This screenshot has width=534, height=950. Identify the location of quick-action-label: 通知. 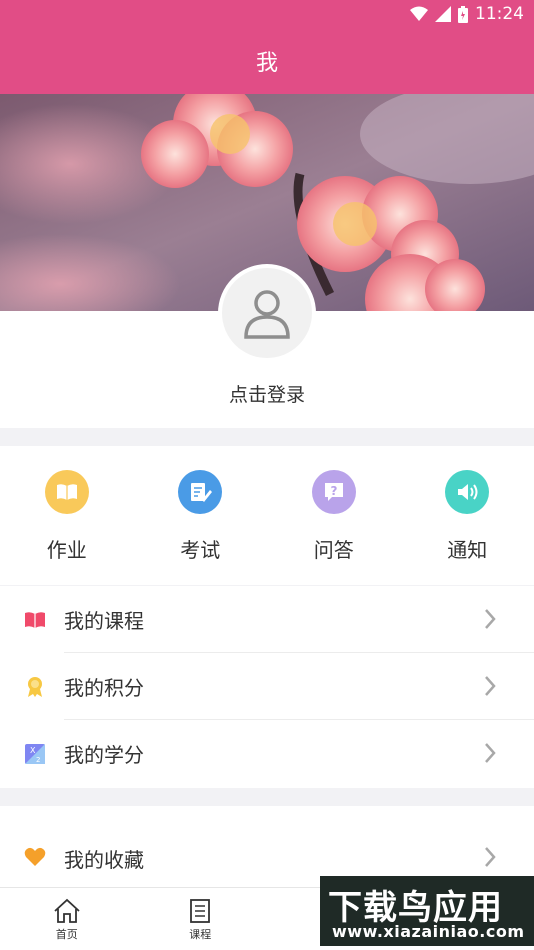
(467, 550).